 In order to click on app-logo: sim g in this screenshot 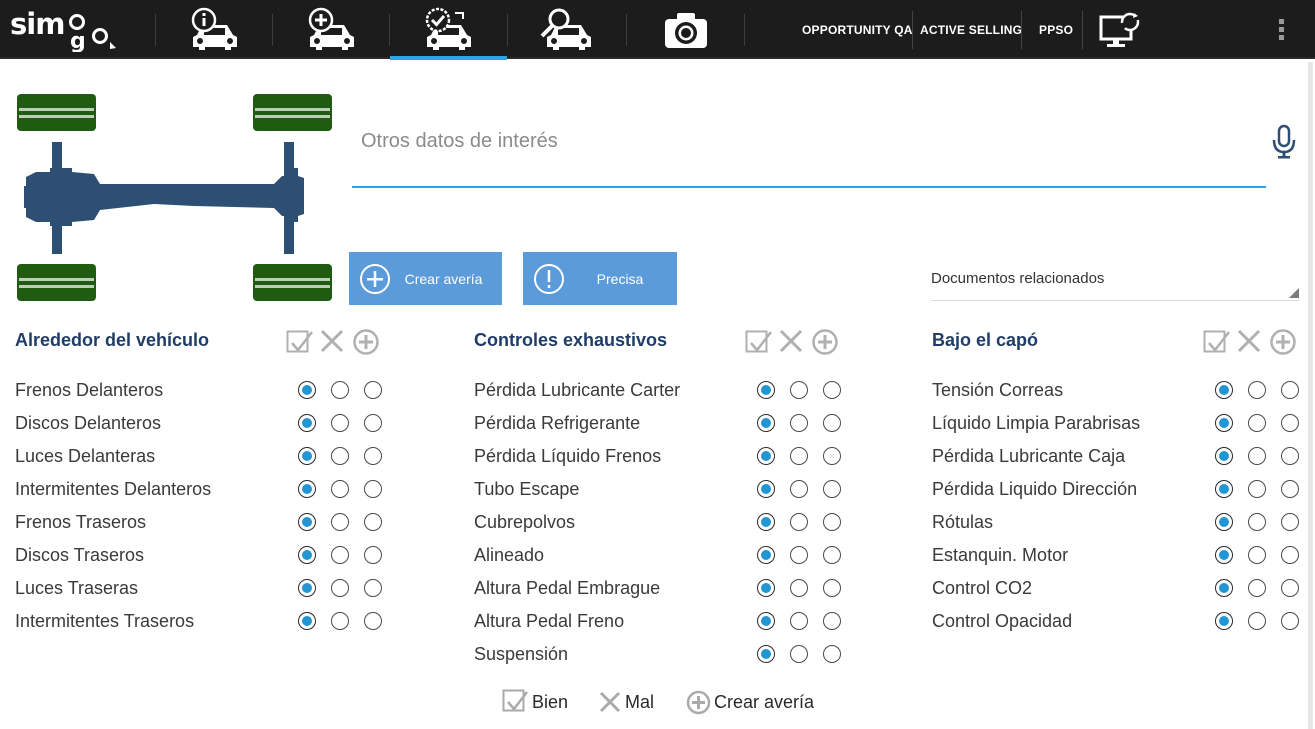, I will do `click(65, 29)`.